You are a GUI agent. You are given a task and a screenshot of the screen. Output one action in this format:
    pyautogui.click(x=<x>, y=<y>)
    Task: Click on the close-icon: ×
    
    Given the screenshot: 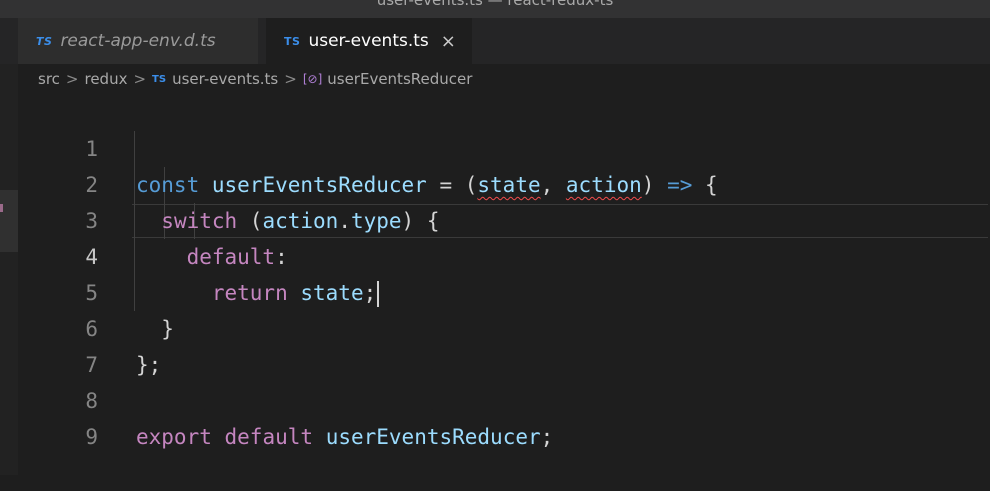 What is the action you would take?
    pyautogui.click(x=448, y=41)
    